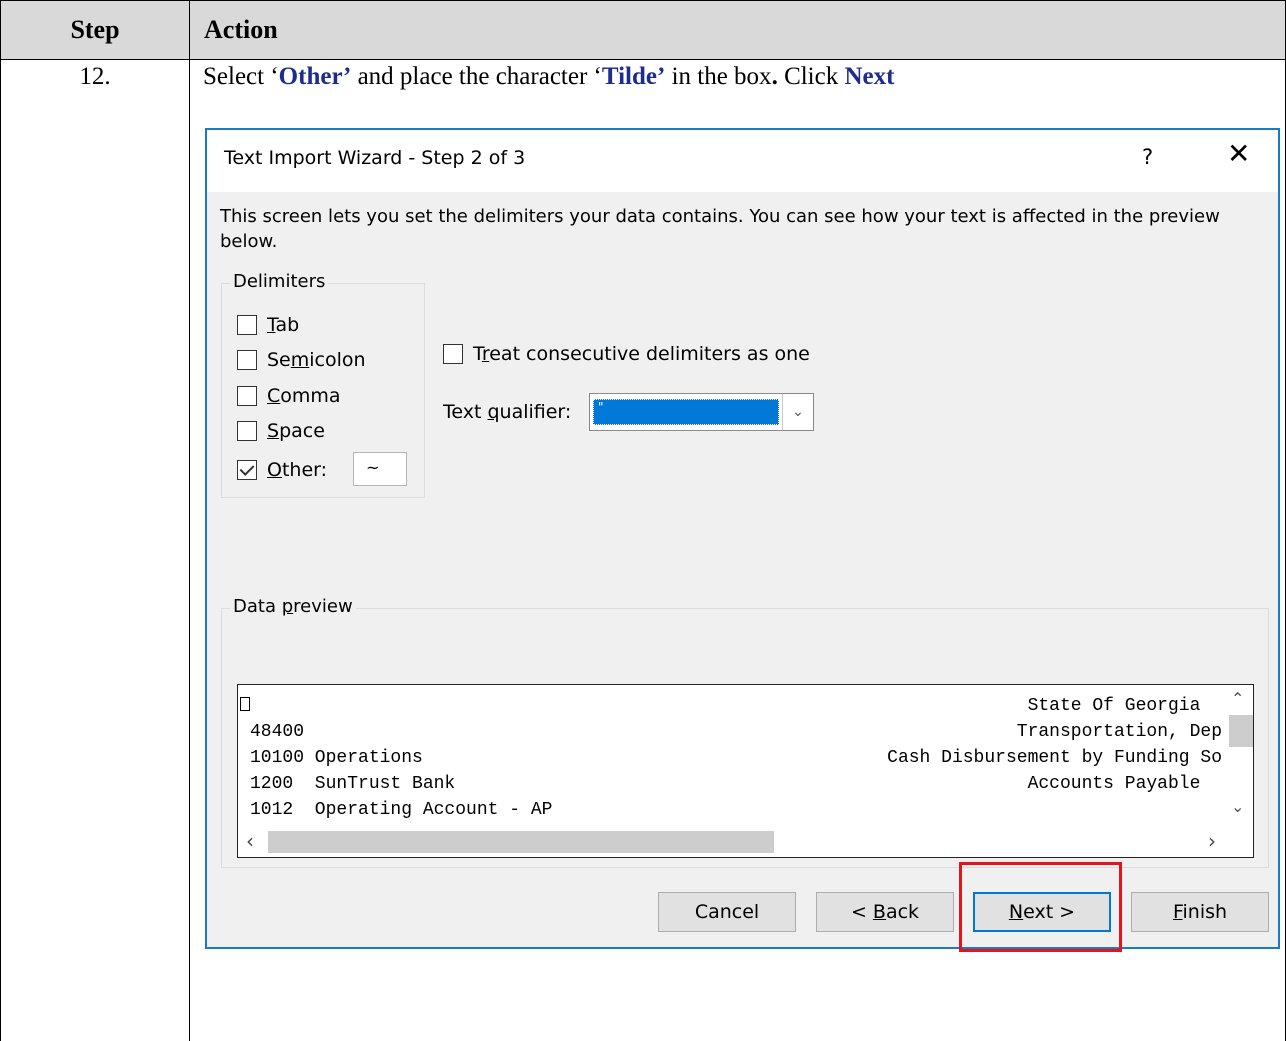 Image resolution: width=1286 pixels, height=1041 pixels. Describe the element at coordinates (1040, 907) in the screenshot. I see `next-button-highlight-box` at that location.